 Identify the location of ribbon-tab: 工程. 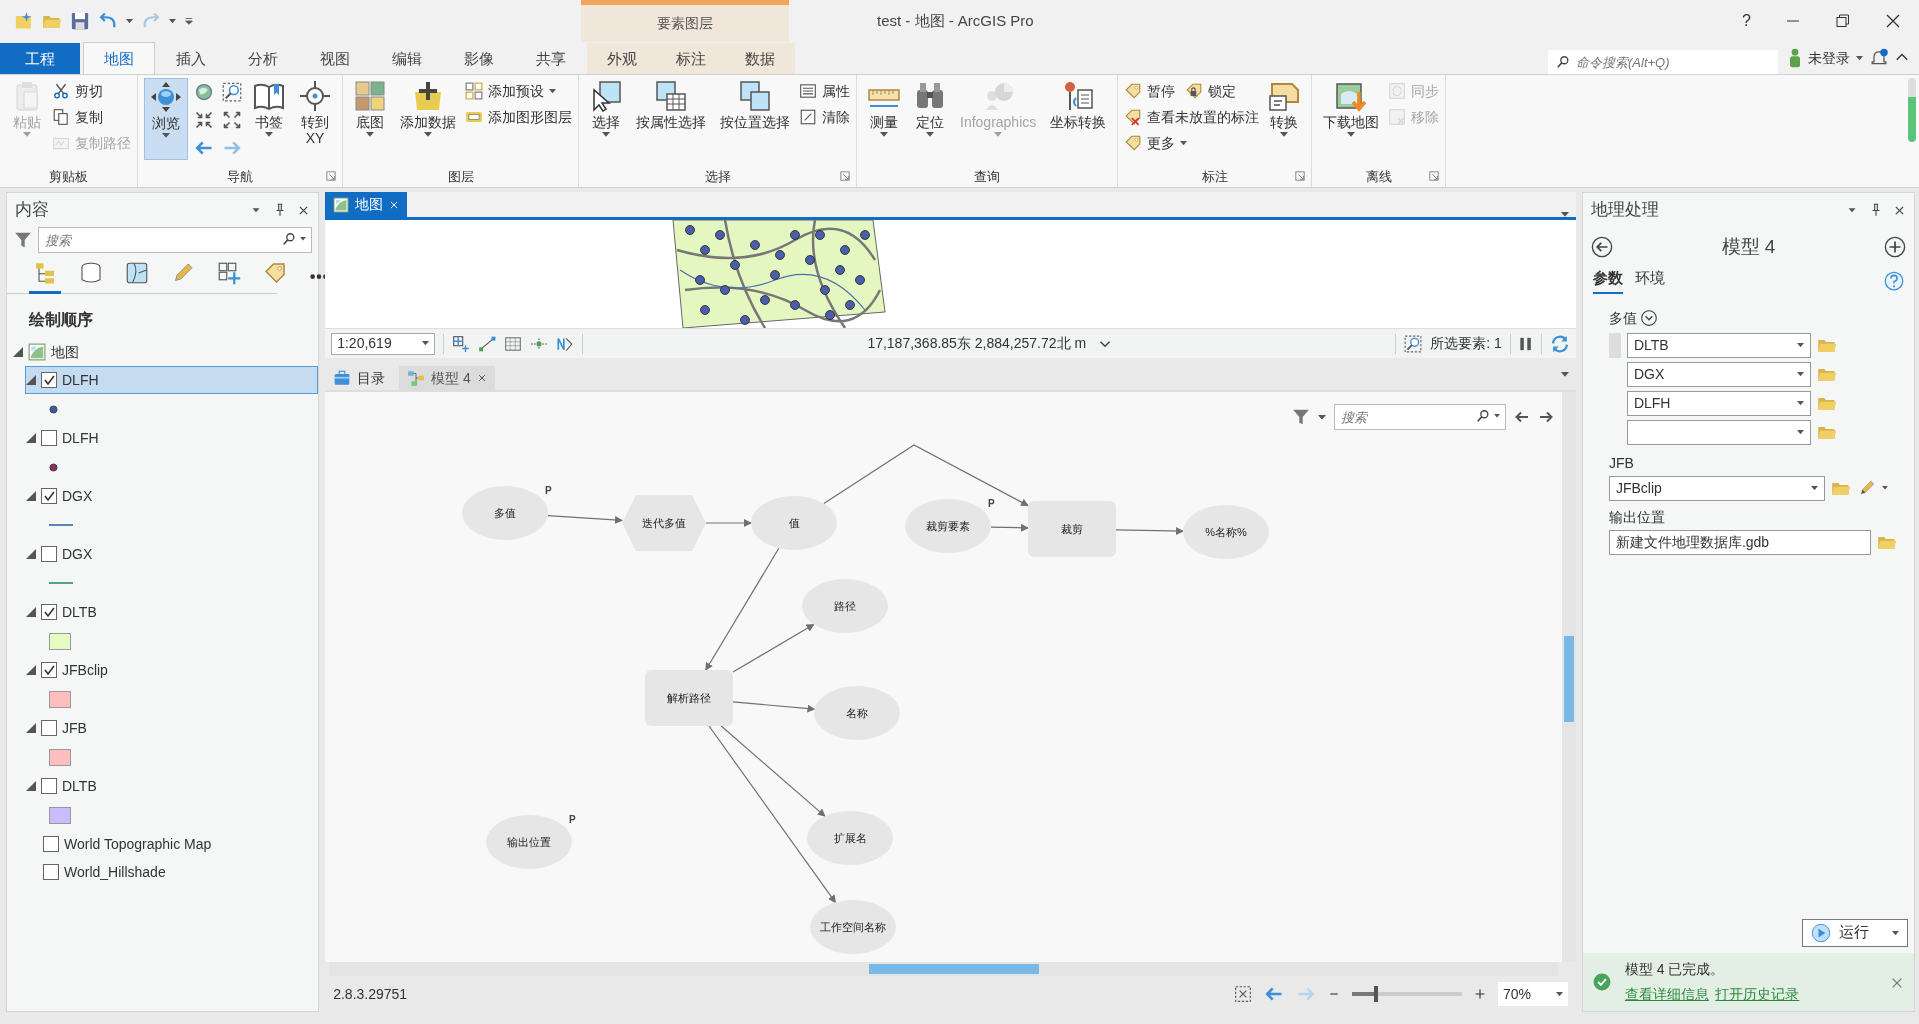
(40, 58).